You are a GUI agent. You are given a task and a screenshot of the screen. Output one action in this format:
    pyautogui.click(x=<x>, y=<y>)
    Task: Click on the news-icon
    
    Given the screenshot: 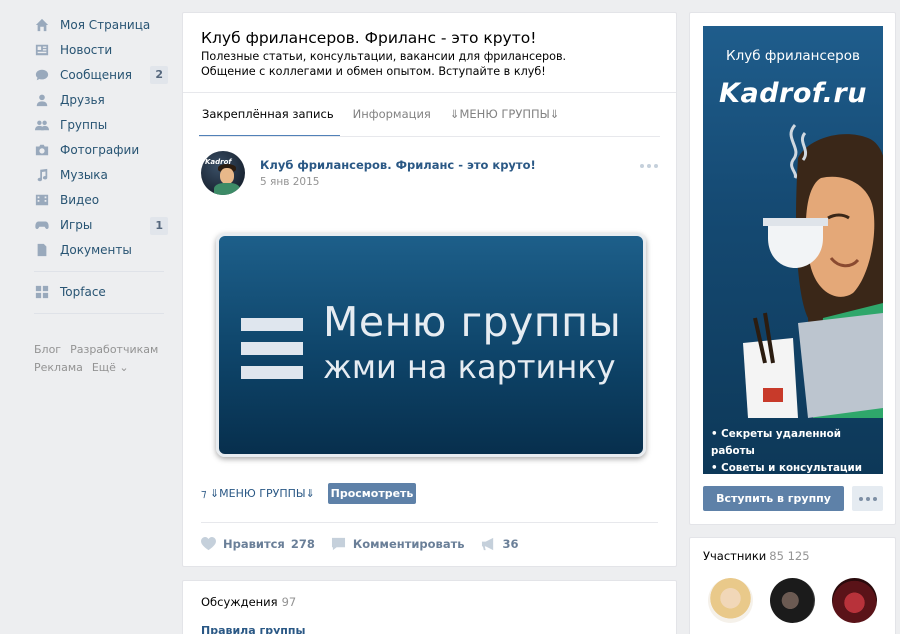 What is the action you would take?
    pyautogui.click(x=42, y=50)
    